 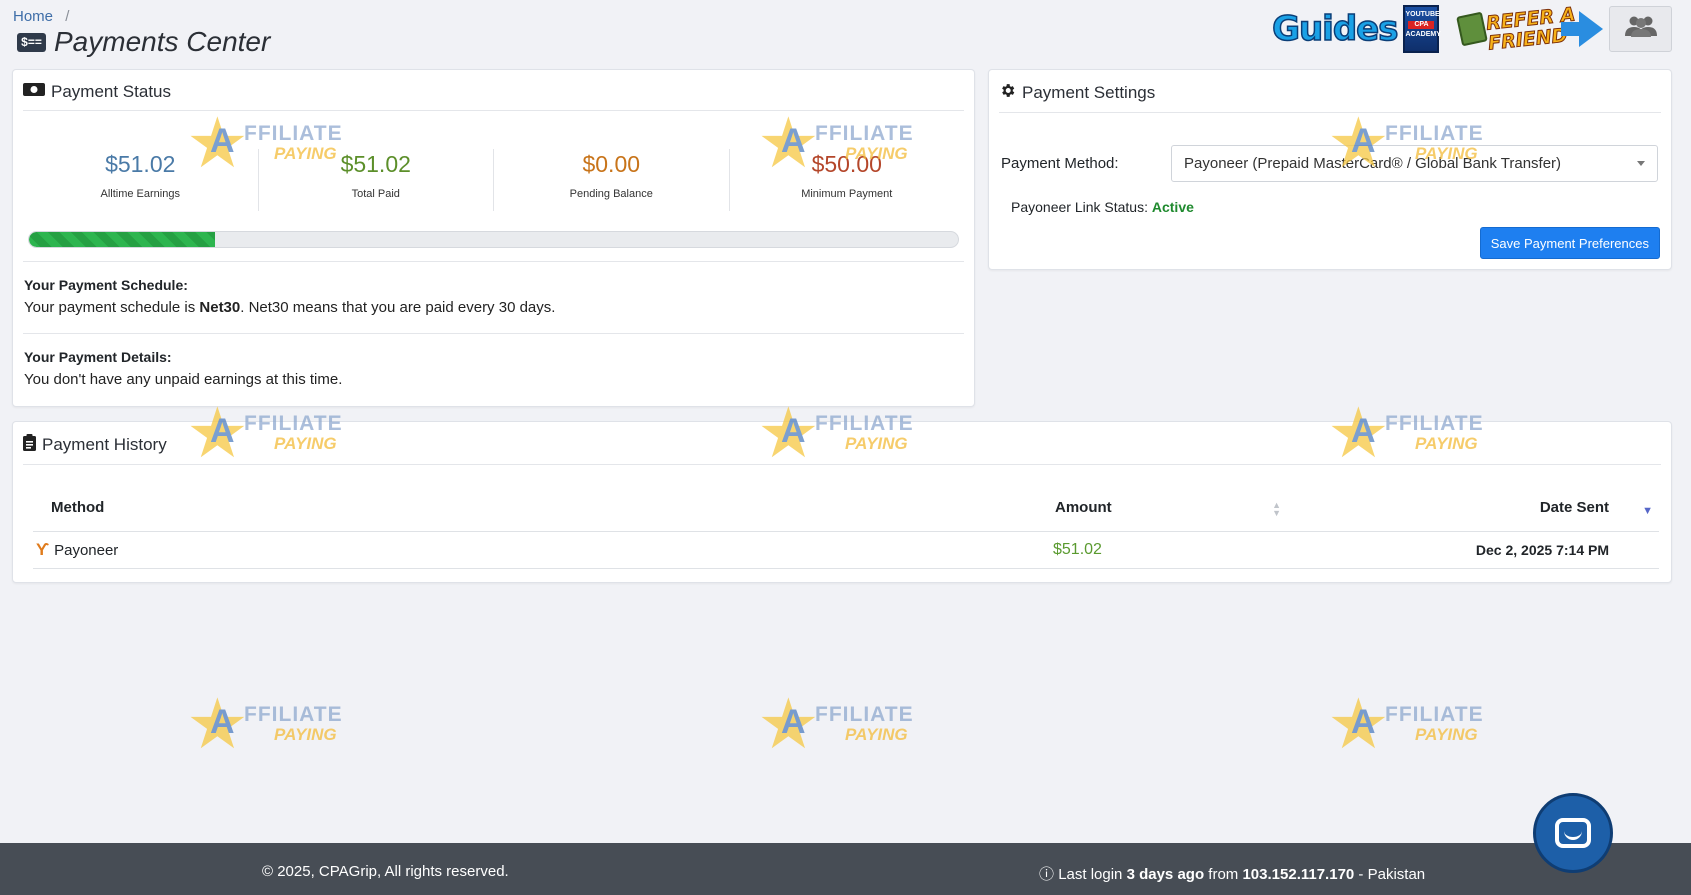 I want to click on cash-icon, so click(x=1472, y=29).